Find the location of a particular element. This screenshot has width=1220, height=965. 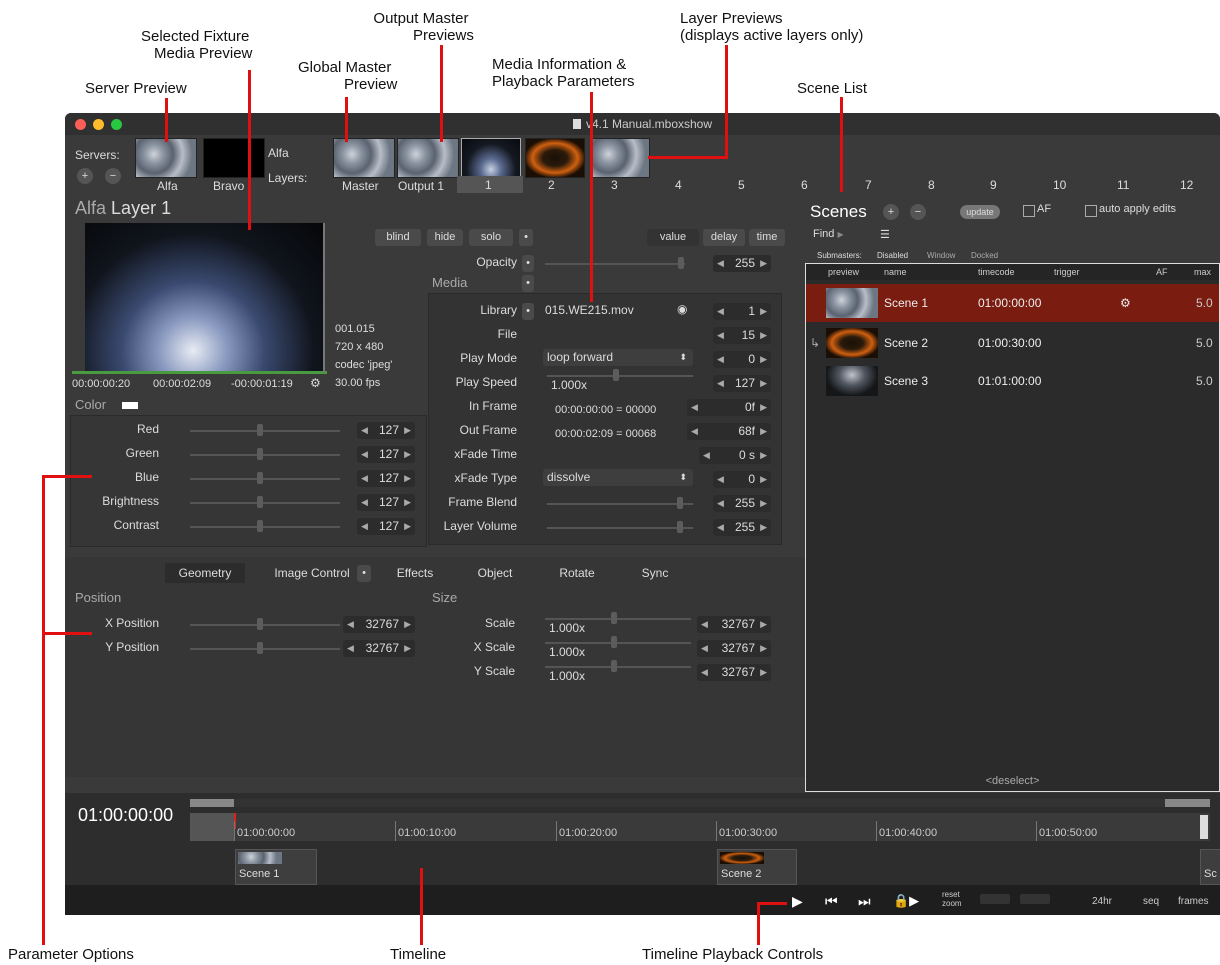

red-stepper: ◀ 127 ▶ is located at coordinates (386, 430).